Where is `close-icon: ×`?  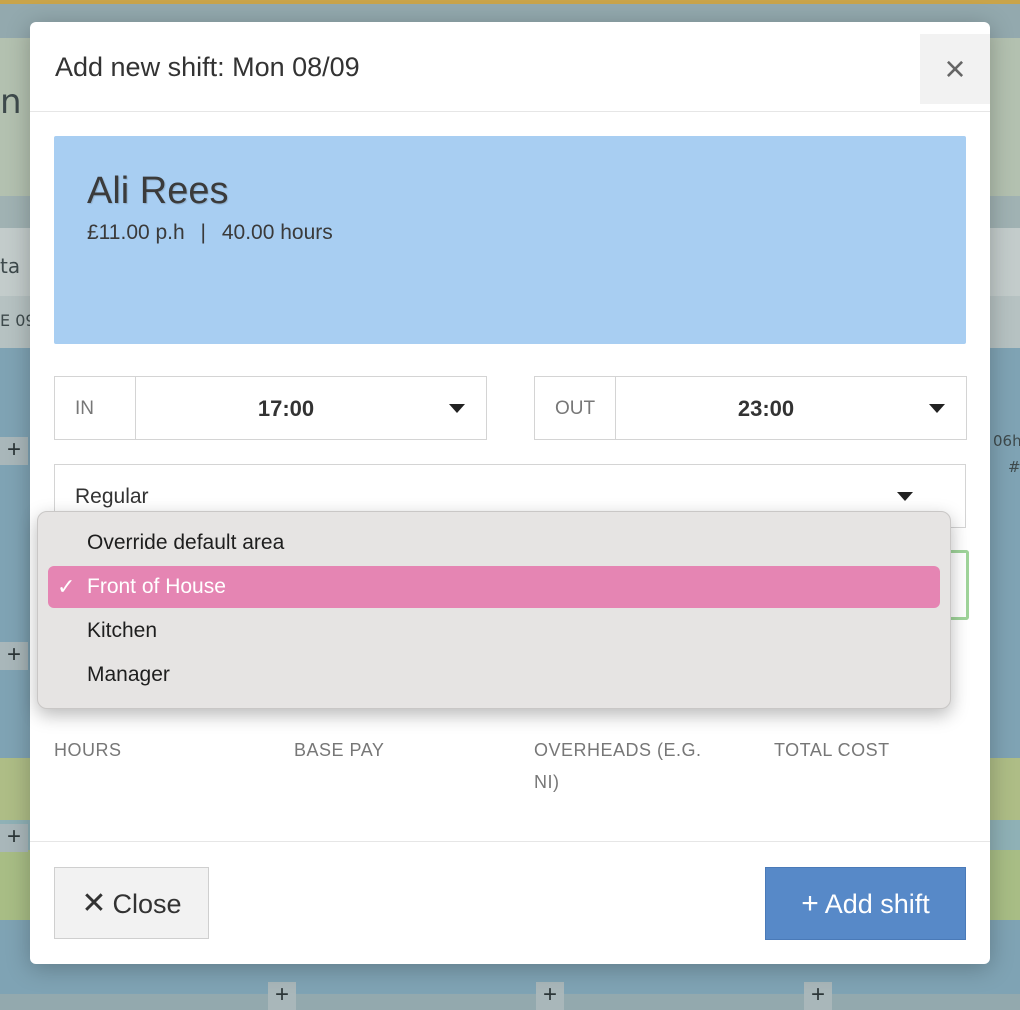 close-icon: × is located at coordinates (955, 68).